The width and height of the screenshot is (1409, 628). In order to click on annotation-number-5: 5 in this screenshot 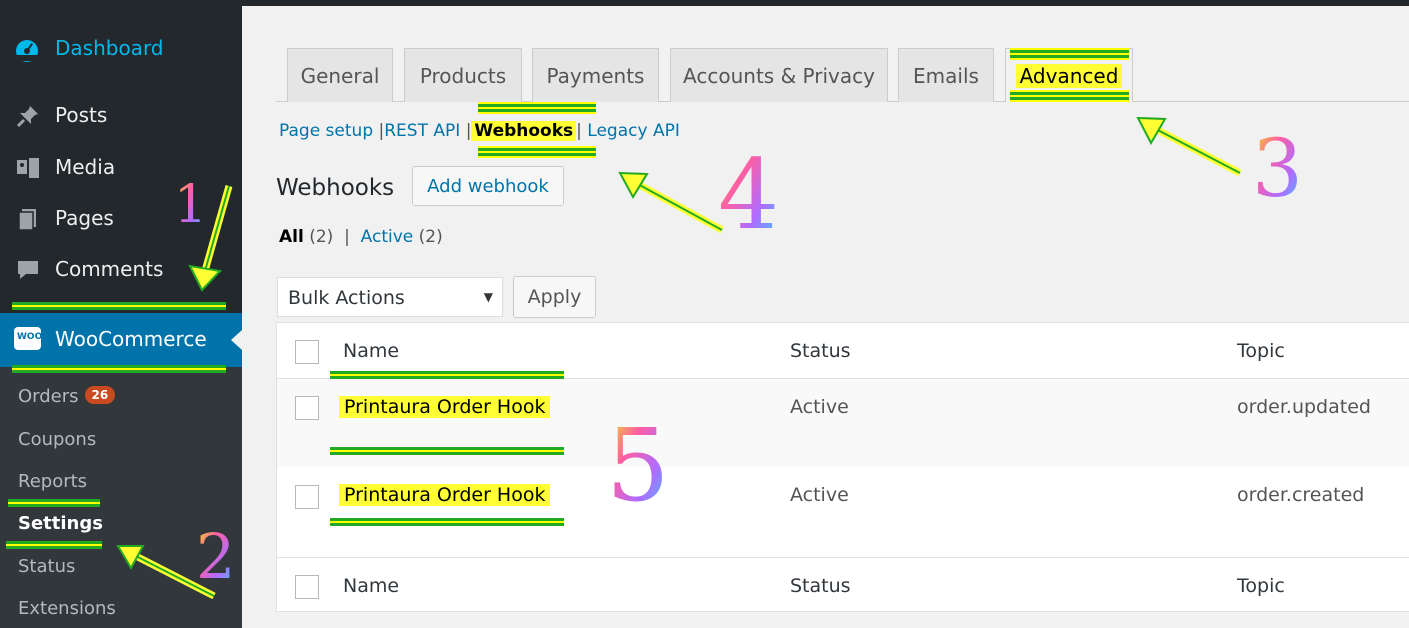, I will do `click(638, 465)`.